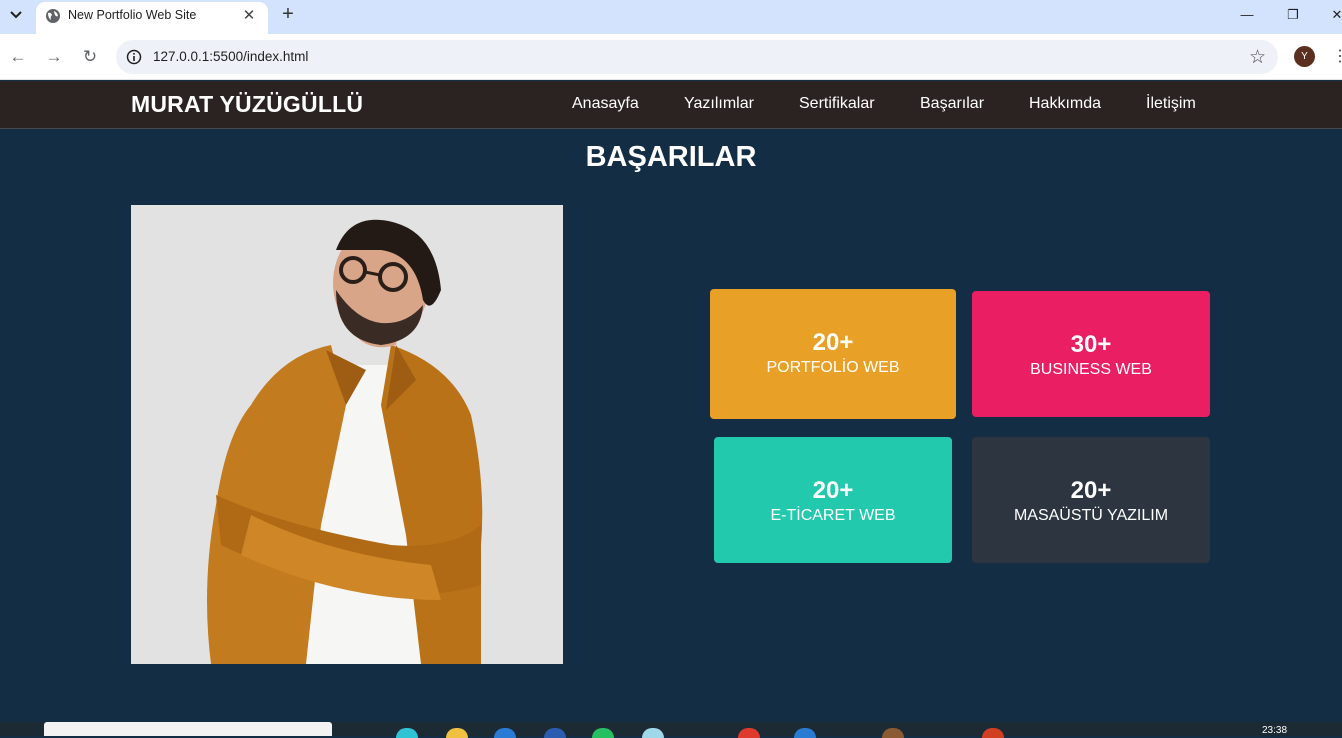  Describe the element at coordinates (1171, 104) in the screenshot. I see `nav-link-iletisim: İletişim` at that location.